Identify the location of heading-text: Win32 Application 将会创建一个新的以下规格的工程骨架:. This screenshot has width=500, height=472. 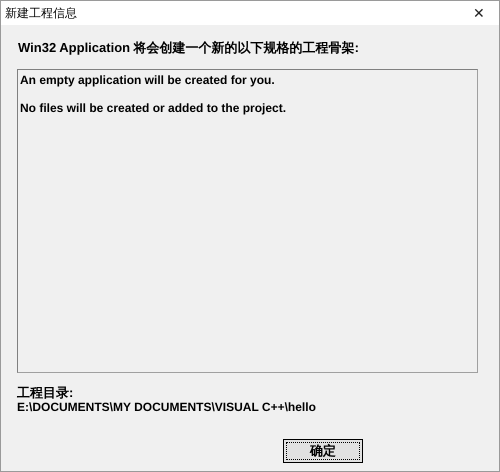
(189, 48).